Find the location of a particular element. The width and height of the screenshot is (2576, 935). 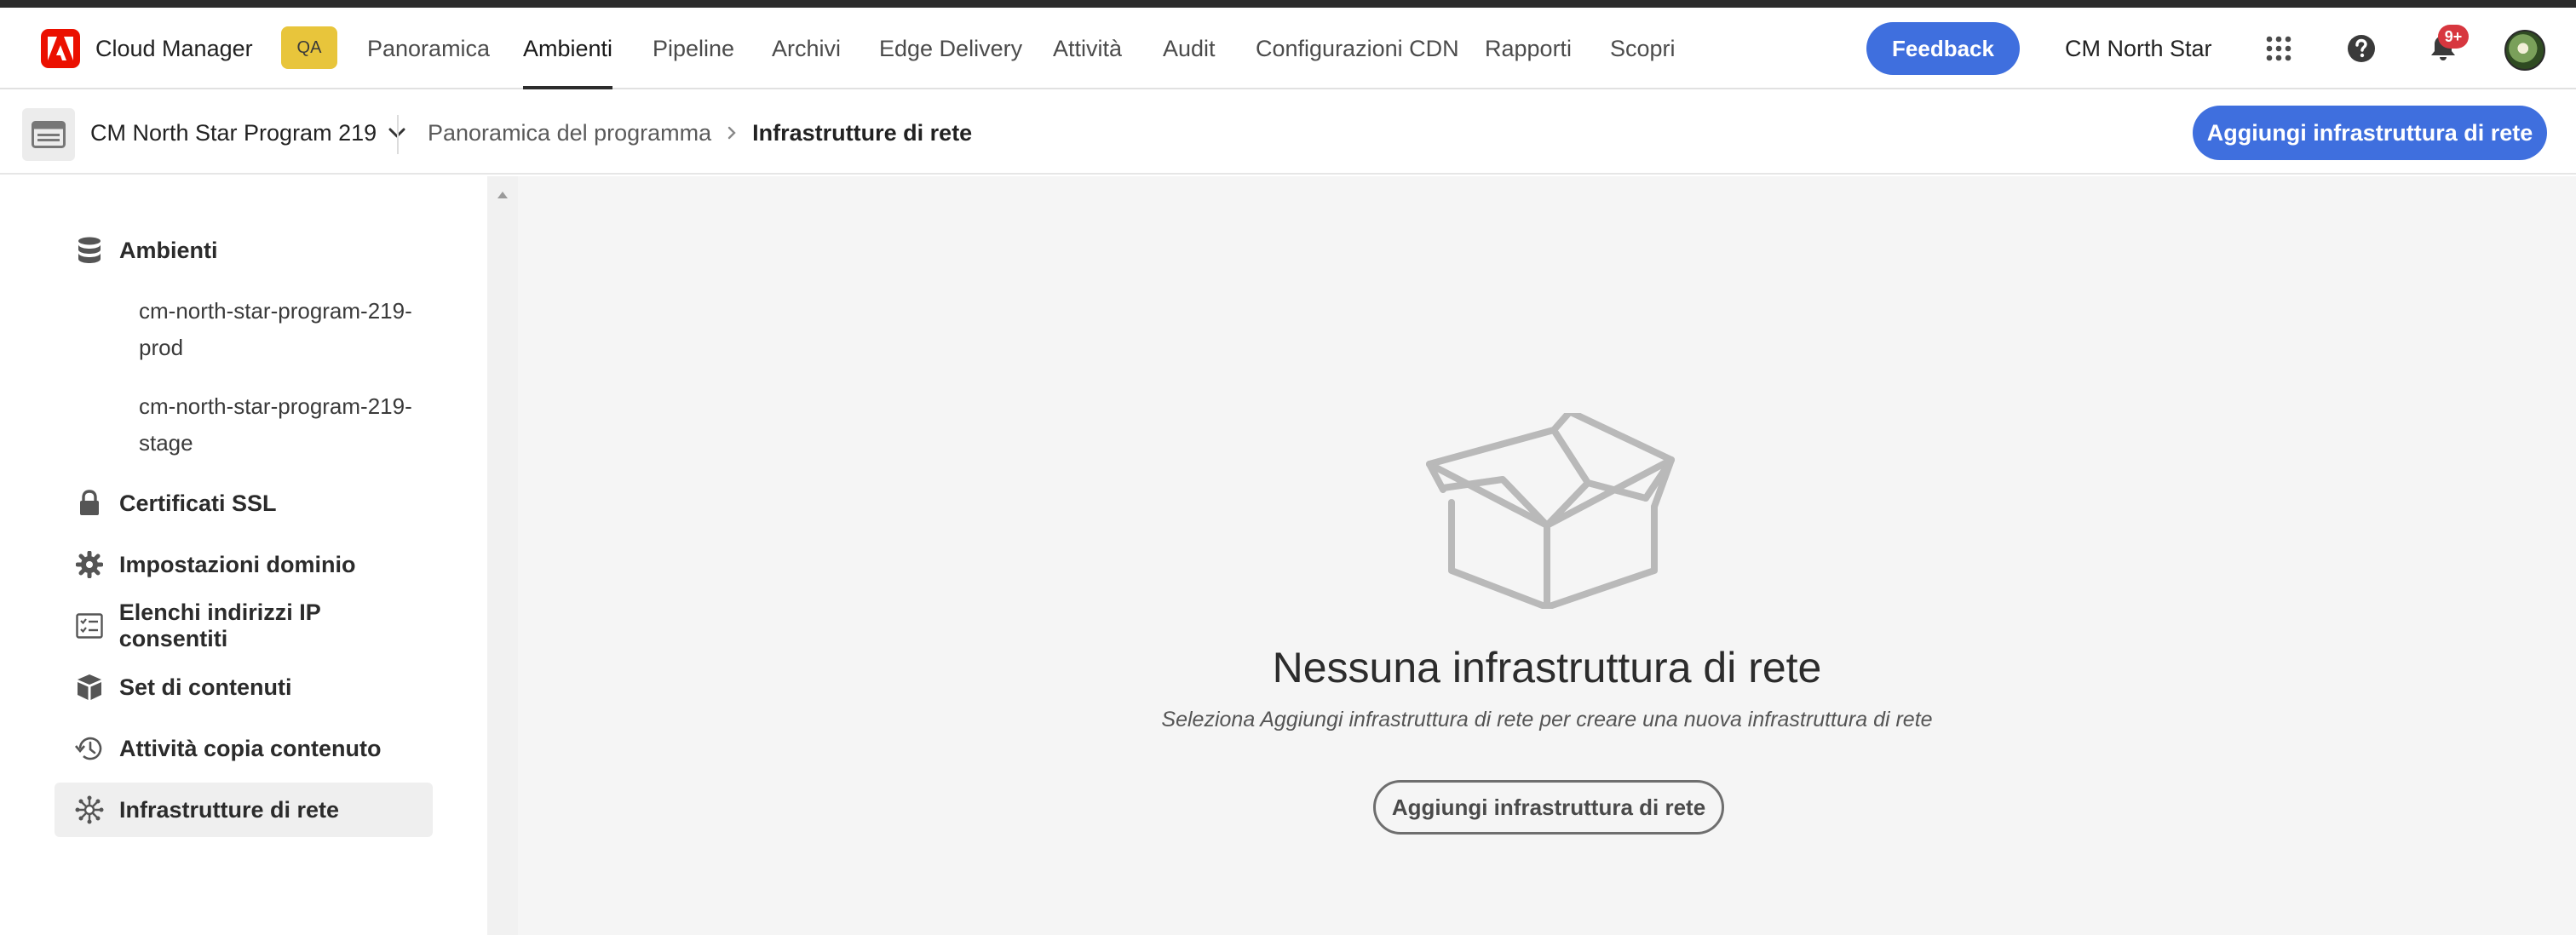

nav-item-edge-delivery: Edge Delivery is located at coordinates (950, 48).